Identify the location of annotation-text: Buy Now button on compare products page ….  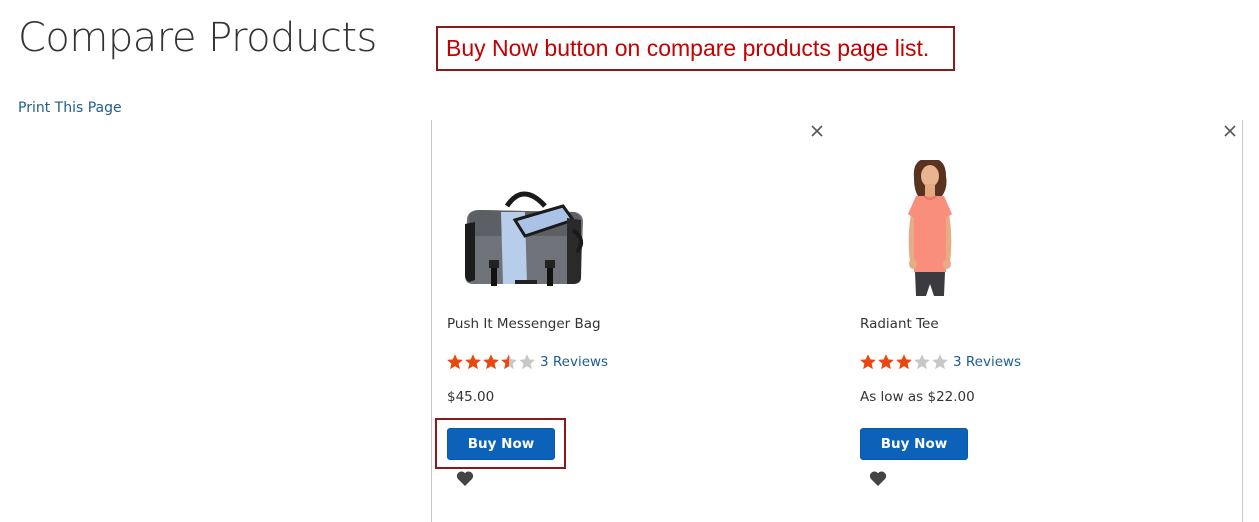
(688, 48).